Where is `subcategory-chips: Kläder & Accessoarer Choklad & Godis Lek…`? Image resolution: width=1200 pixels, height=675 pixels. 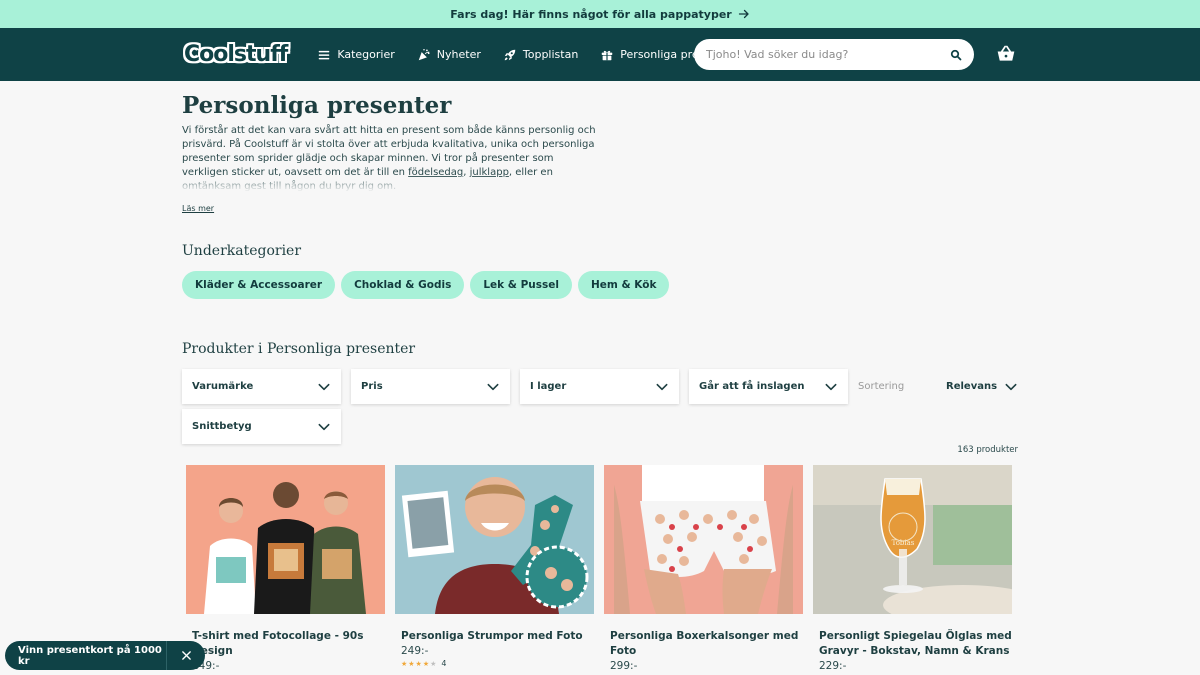 subcategory-chips: Kläder & Accessoarer Choklad & Godis Lek… is located at coordinates (691, 285).